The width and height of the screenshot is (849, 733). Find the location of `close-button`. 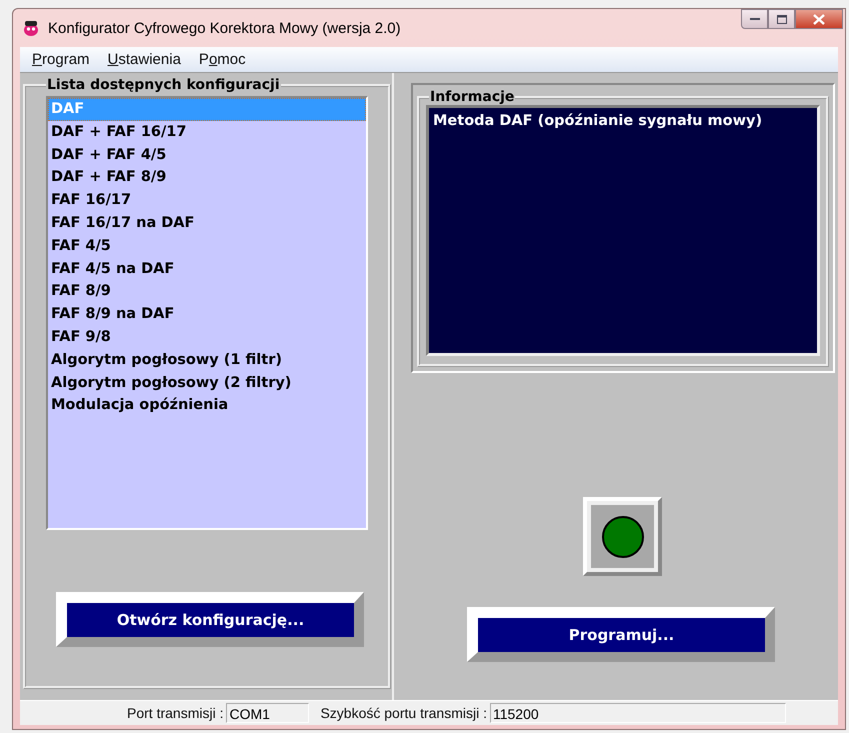

close-button is located at coordinates (819, 19).